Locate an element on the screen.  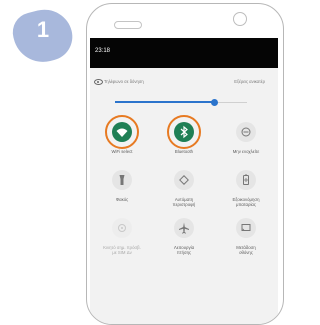
tile-flashlight-label: Φακός is located at coordinates (122, 199).